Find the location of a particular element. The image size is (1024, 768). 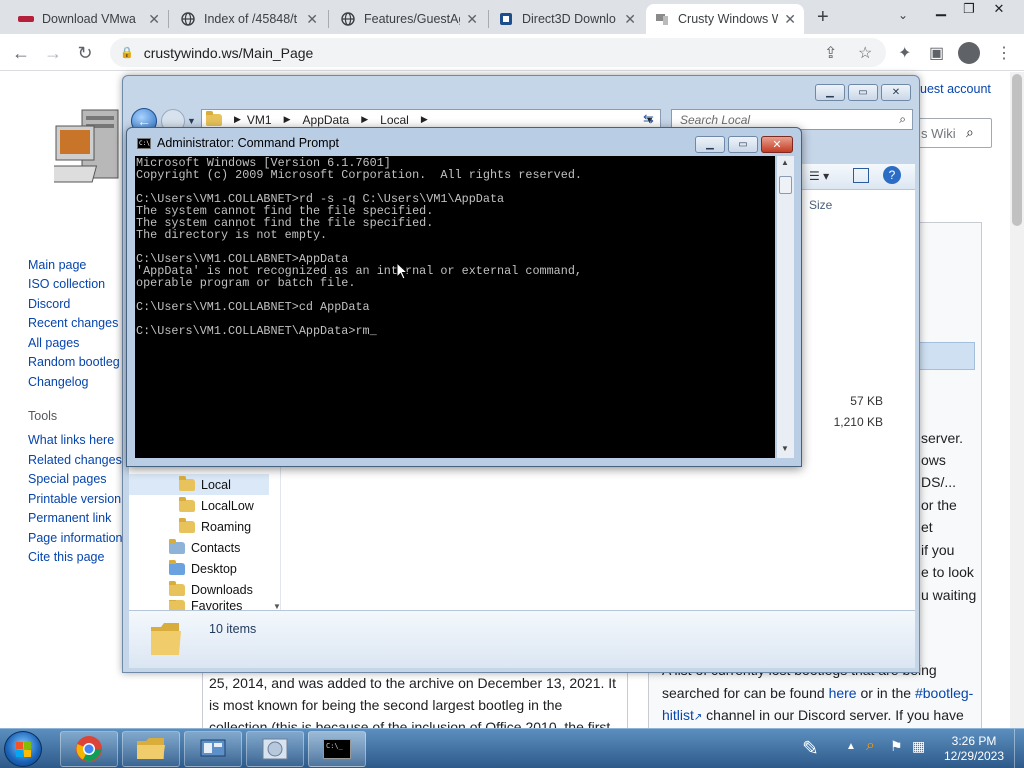

media-taskbar-button is located at coordinates (275, 749).